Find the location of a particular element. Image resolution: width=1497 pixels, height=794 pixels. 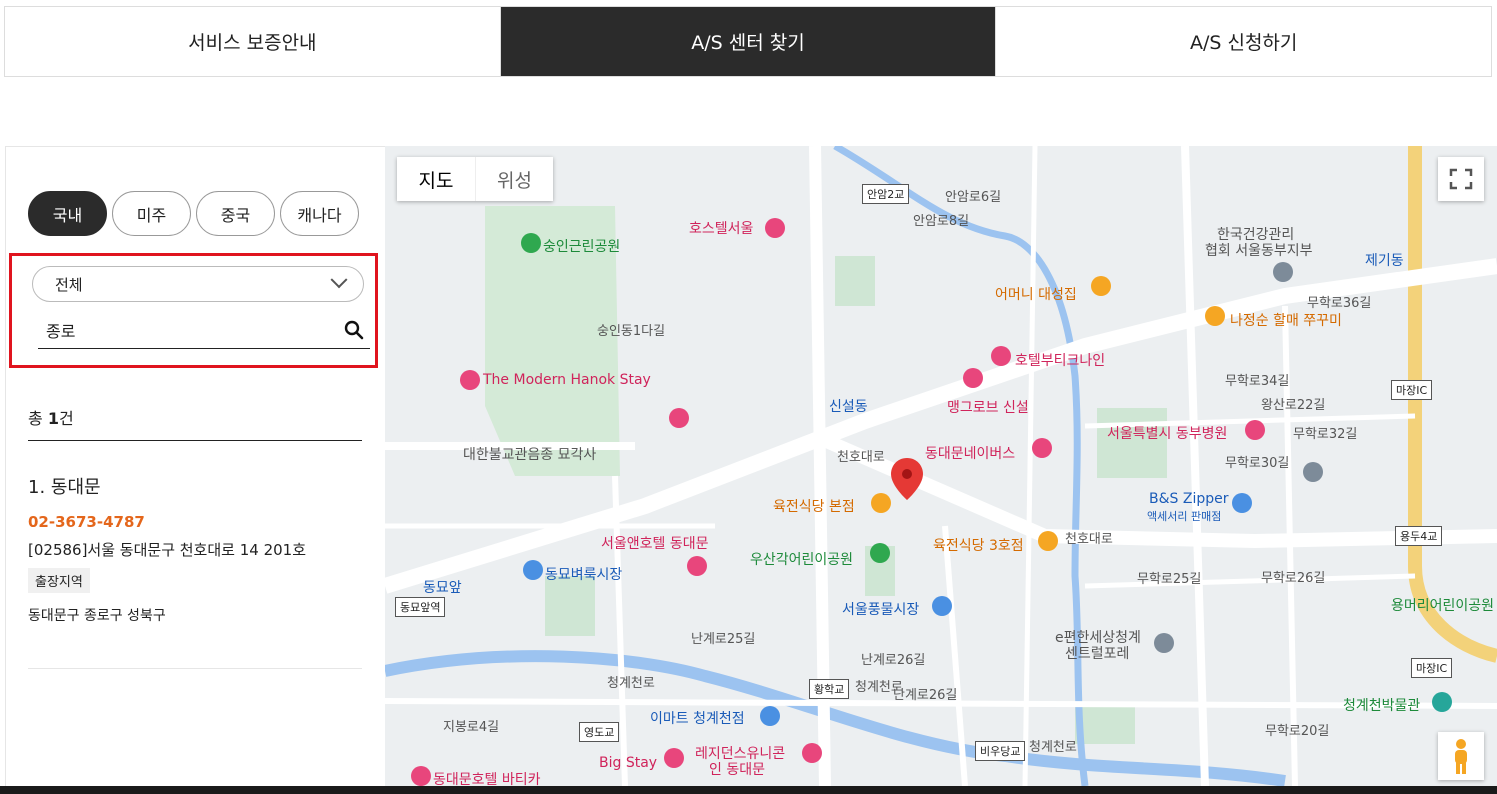

search-input is located at coordinates (174, 329).